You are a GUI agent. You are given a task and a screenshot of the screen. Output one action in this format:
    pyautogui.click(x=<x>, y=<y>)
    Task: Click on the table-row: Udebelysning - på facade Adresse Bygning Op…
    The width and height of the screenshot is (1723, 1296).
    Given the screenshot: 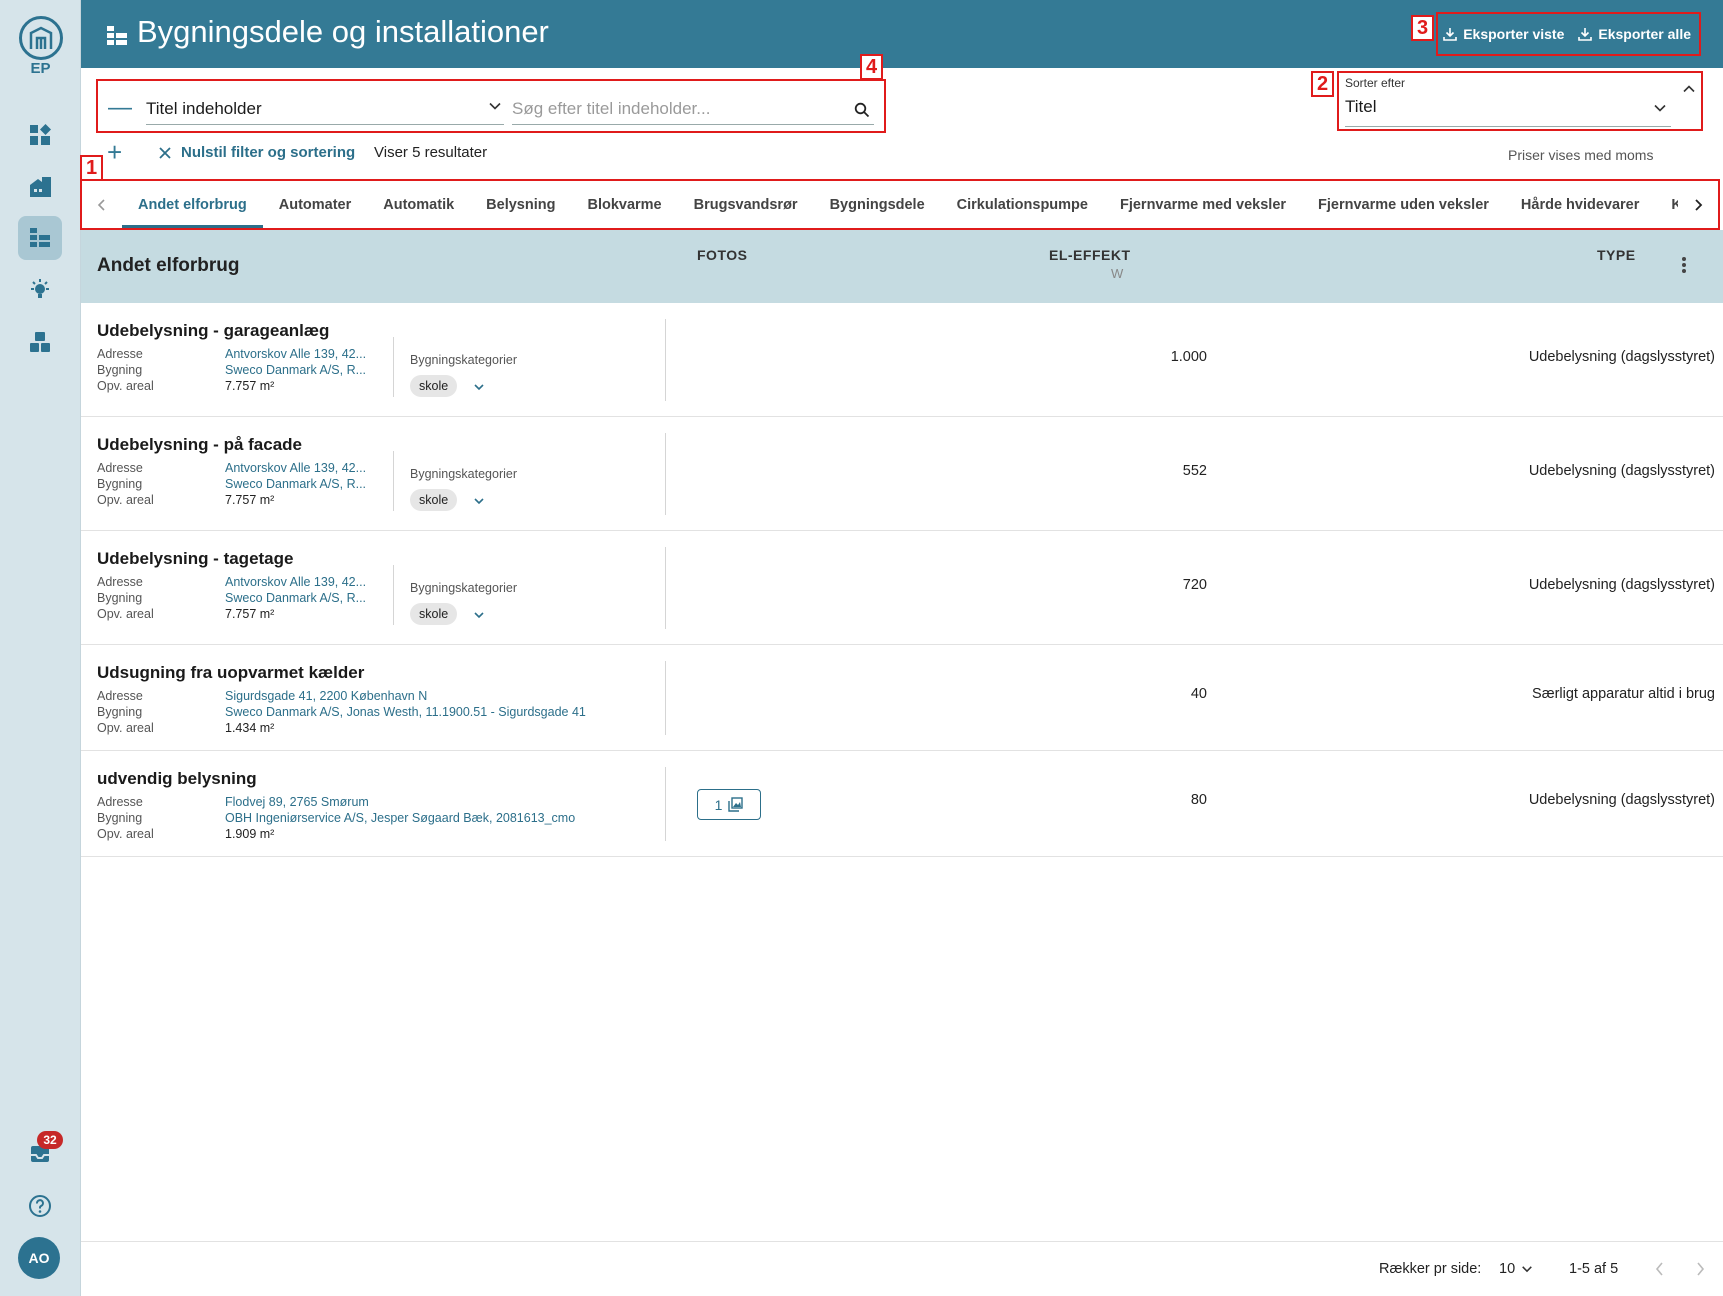 What is the action you would take?
    pyautogui.click(x=902, y=474)
    